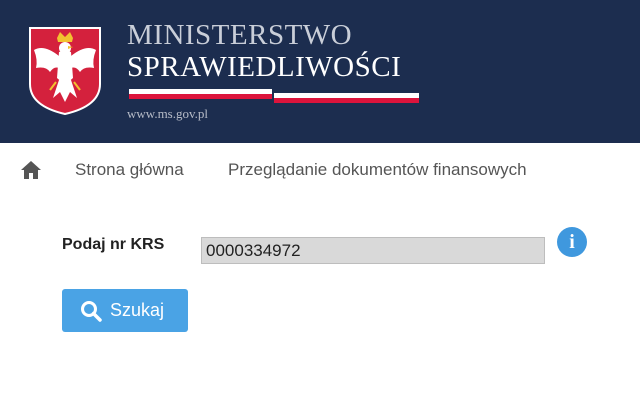  I want to click on search-button: Szukaj, so click(125, 310).